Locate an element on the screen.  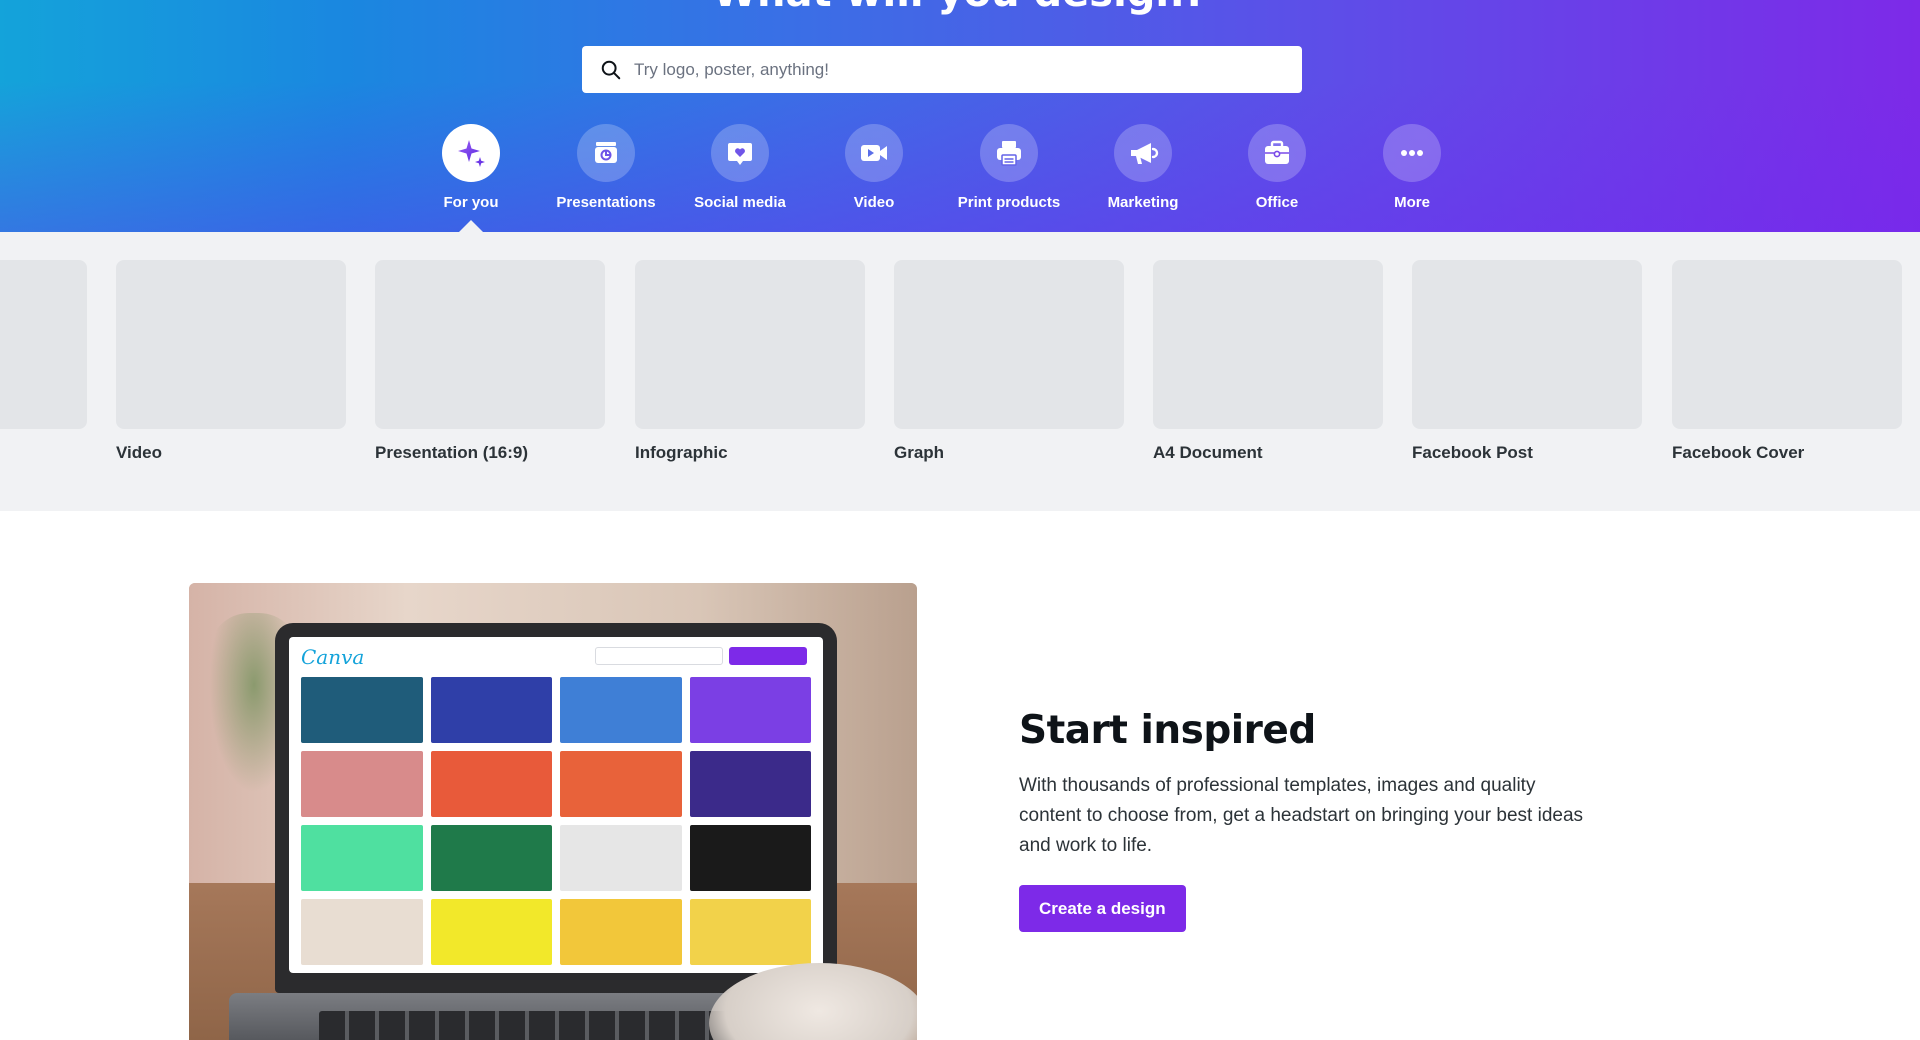
presentation-icon is located at coordinates (606, 153).